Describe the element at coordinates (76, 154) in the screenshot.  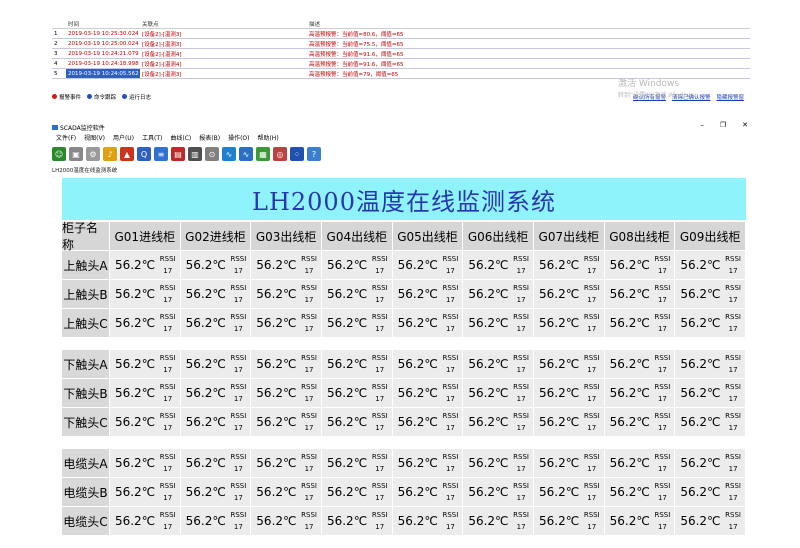
I see `lock-icon: ▣` at that location.